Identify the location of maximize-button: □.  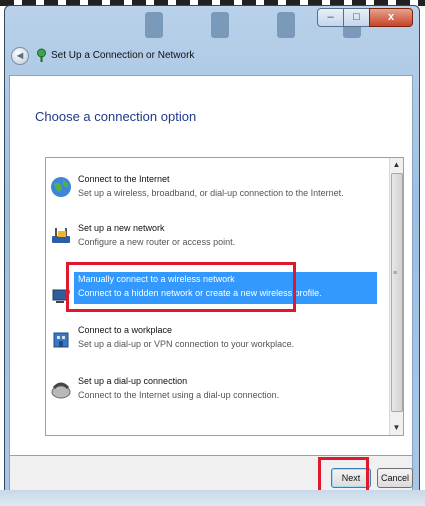
(356, 17).